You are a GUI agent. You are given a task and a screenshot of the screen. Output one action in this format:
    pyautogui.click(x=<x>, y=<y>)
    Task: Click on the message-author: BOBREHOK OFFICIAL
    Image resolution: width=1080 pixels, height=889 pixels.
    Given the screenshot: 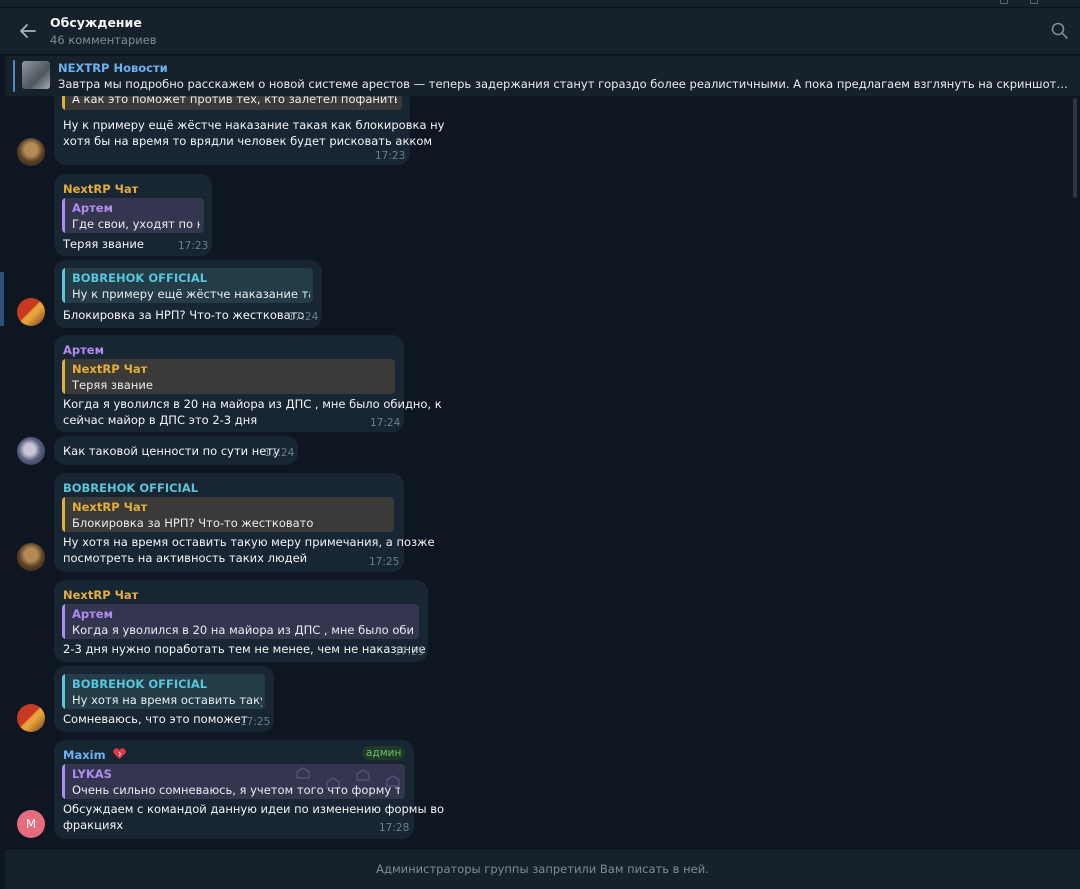 What is the action you would take?
    pyautogui.click(x=130, y=488)
    